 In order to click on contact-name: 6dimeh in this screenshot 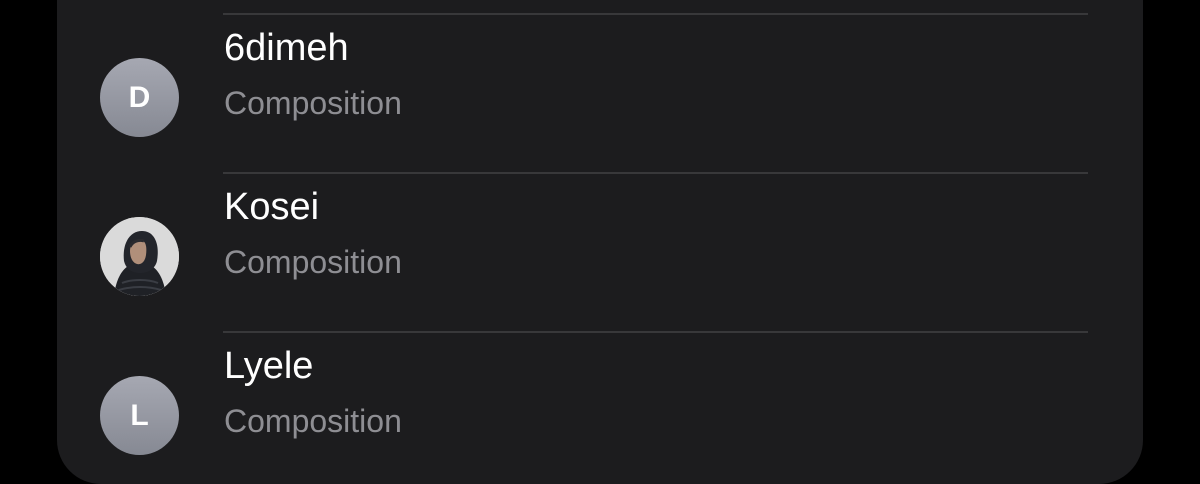, I will do `click(286, 48)`.